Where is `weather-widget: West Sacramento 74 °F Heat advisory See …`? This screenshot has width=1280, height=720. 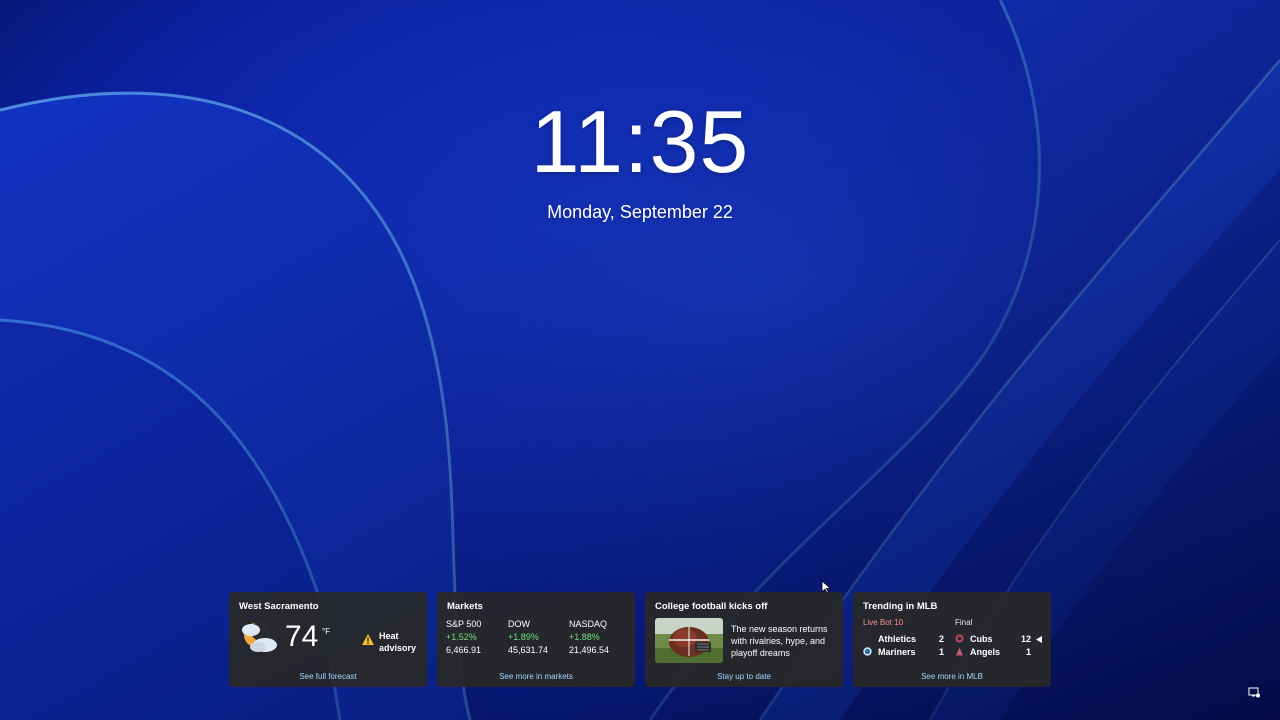
weather-widget: West Sacramento 74 °F Heat advisory See … is located at coordinates (328, 639).